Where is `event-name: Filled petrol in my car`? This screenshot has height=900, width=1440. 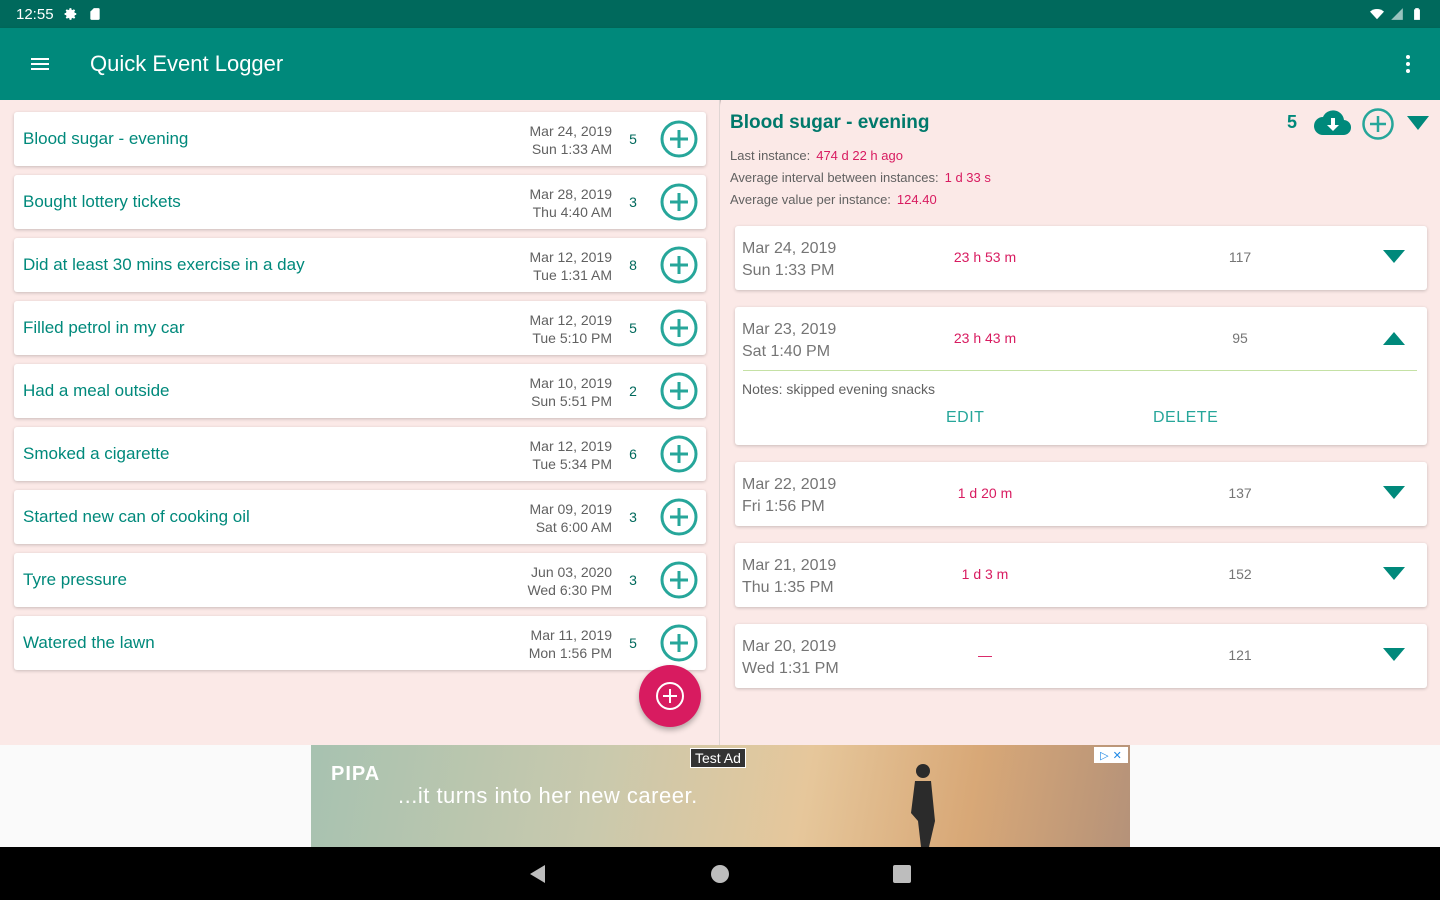
event-name: Filled petrol in my car is located at coordinates (104, 327).